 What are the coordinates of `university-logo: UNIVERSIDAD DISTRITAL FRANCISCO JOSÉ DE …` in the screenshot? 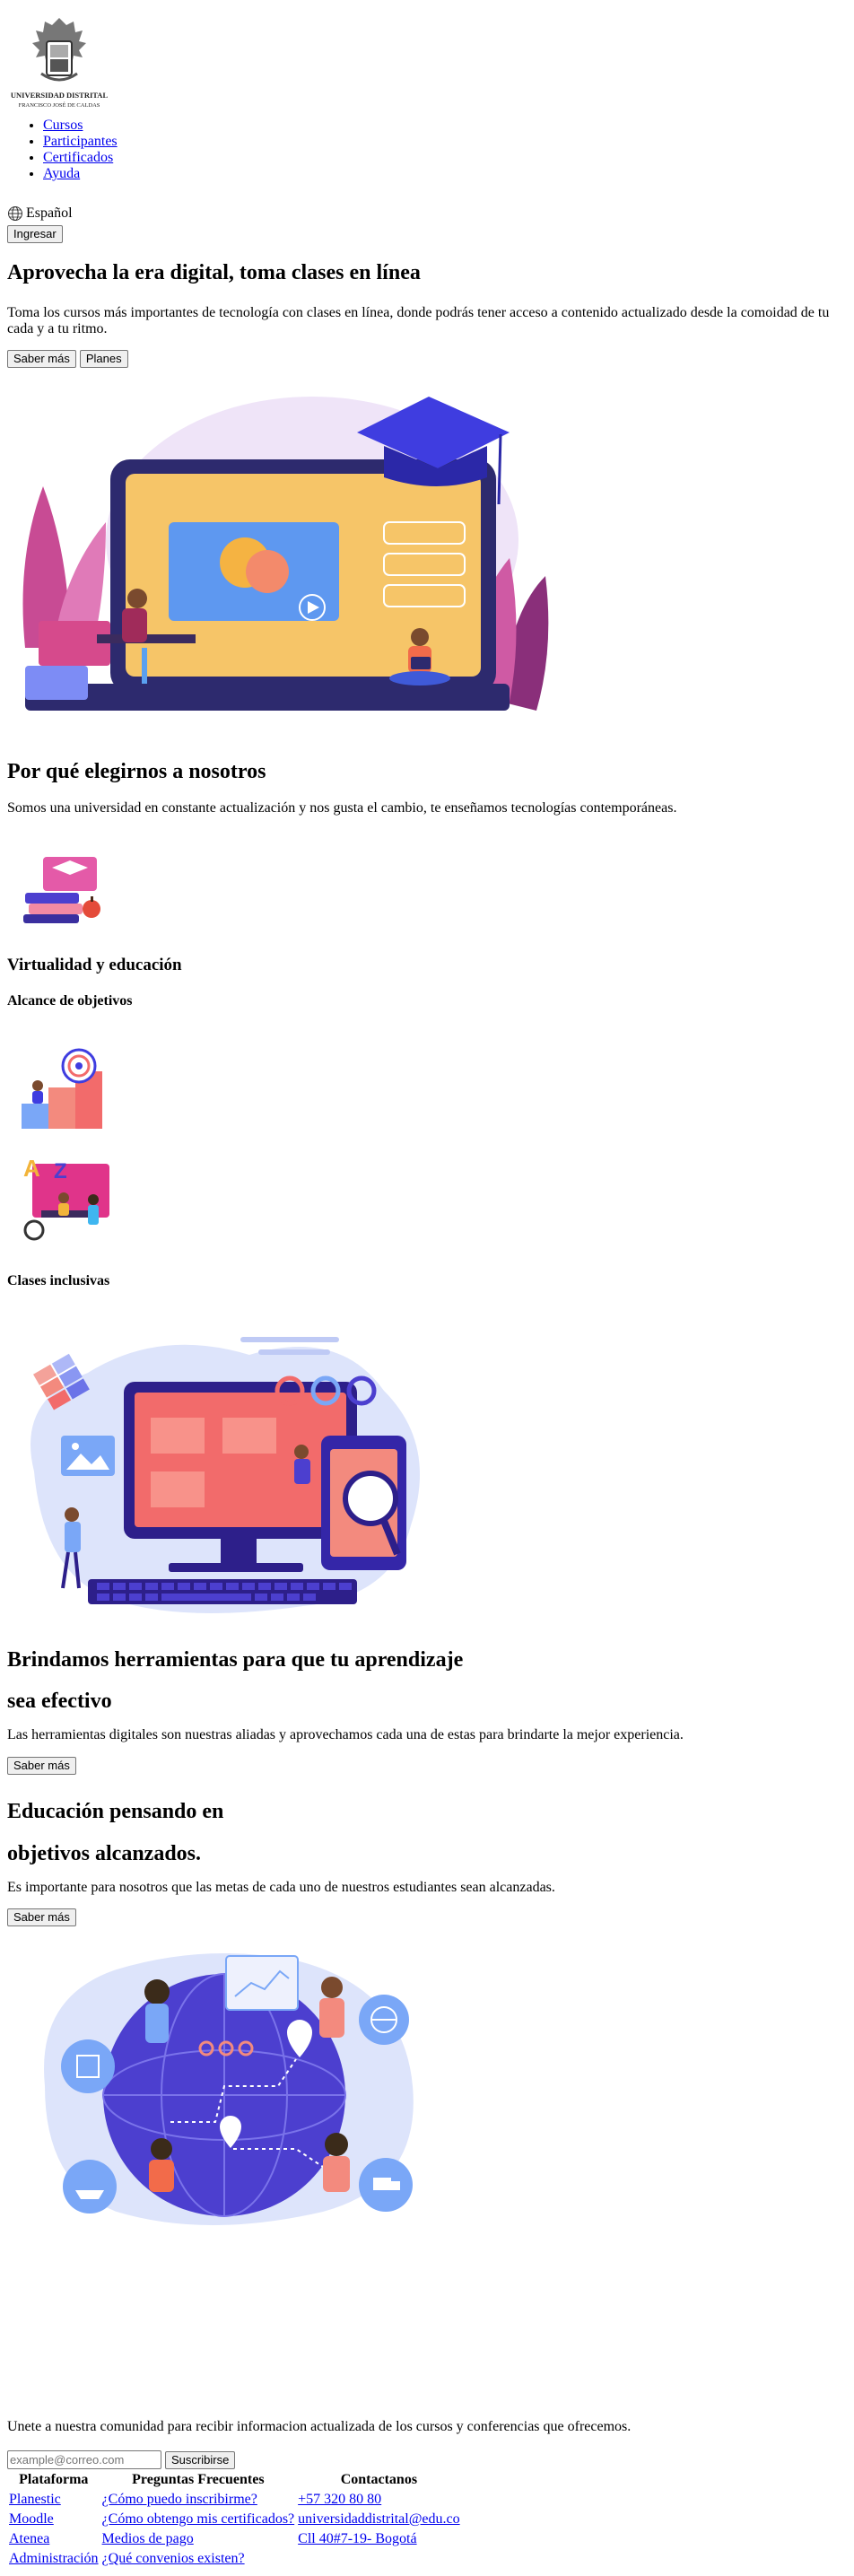 It's located at (60, 64).